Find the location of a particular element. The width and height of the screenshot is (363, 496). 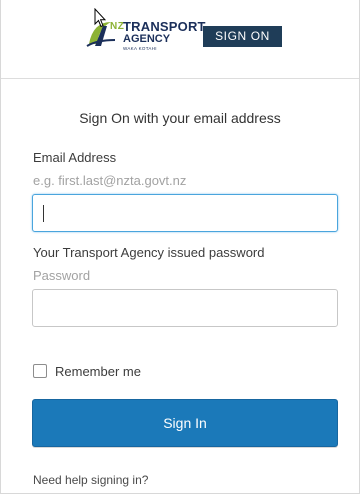

brand-tagline: WAKA KOTAHI is located at coordinates (140, 48).